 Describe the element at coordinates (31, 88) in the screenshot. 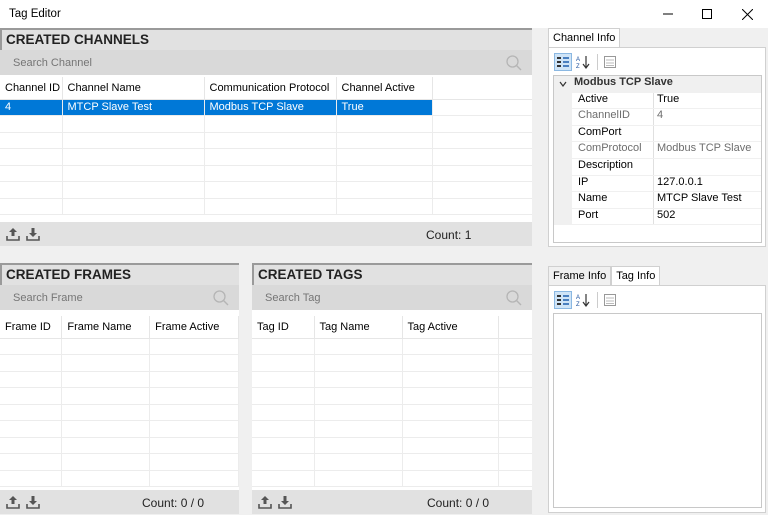

I see `column-header-channel-id: Channel ID` at that location.